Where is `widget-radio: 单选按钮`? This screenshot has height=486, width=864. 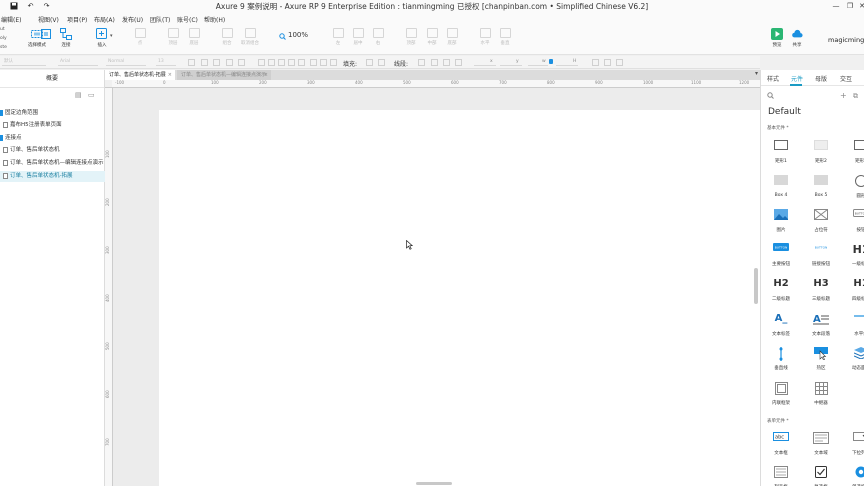
widget-radio: 单选按钮 is located at coordinates (853, 476).